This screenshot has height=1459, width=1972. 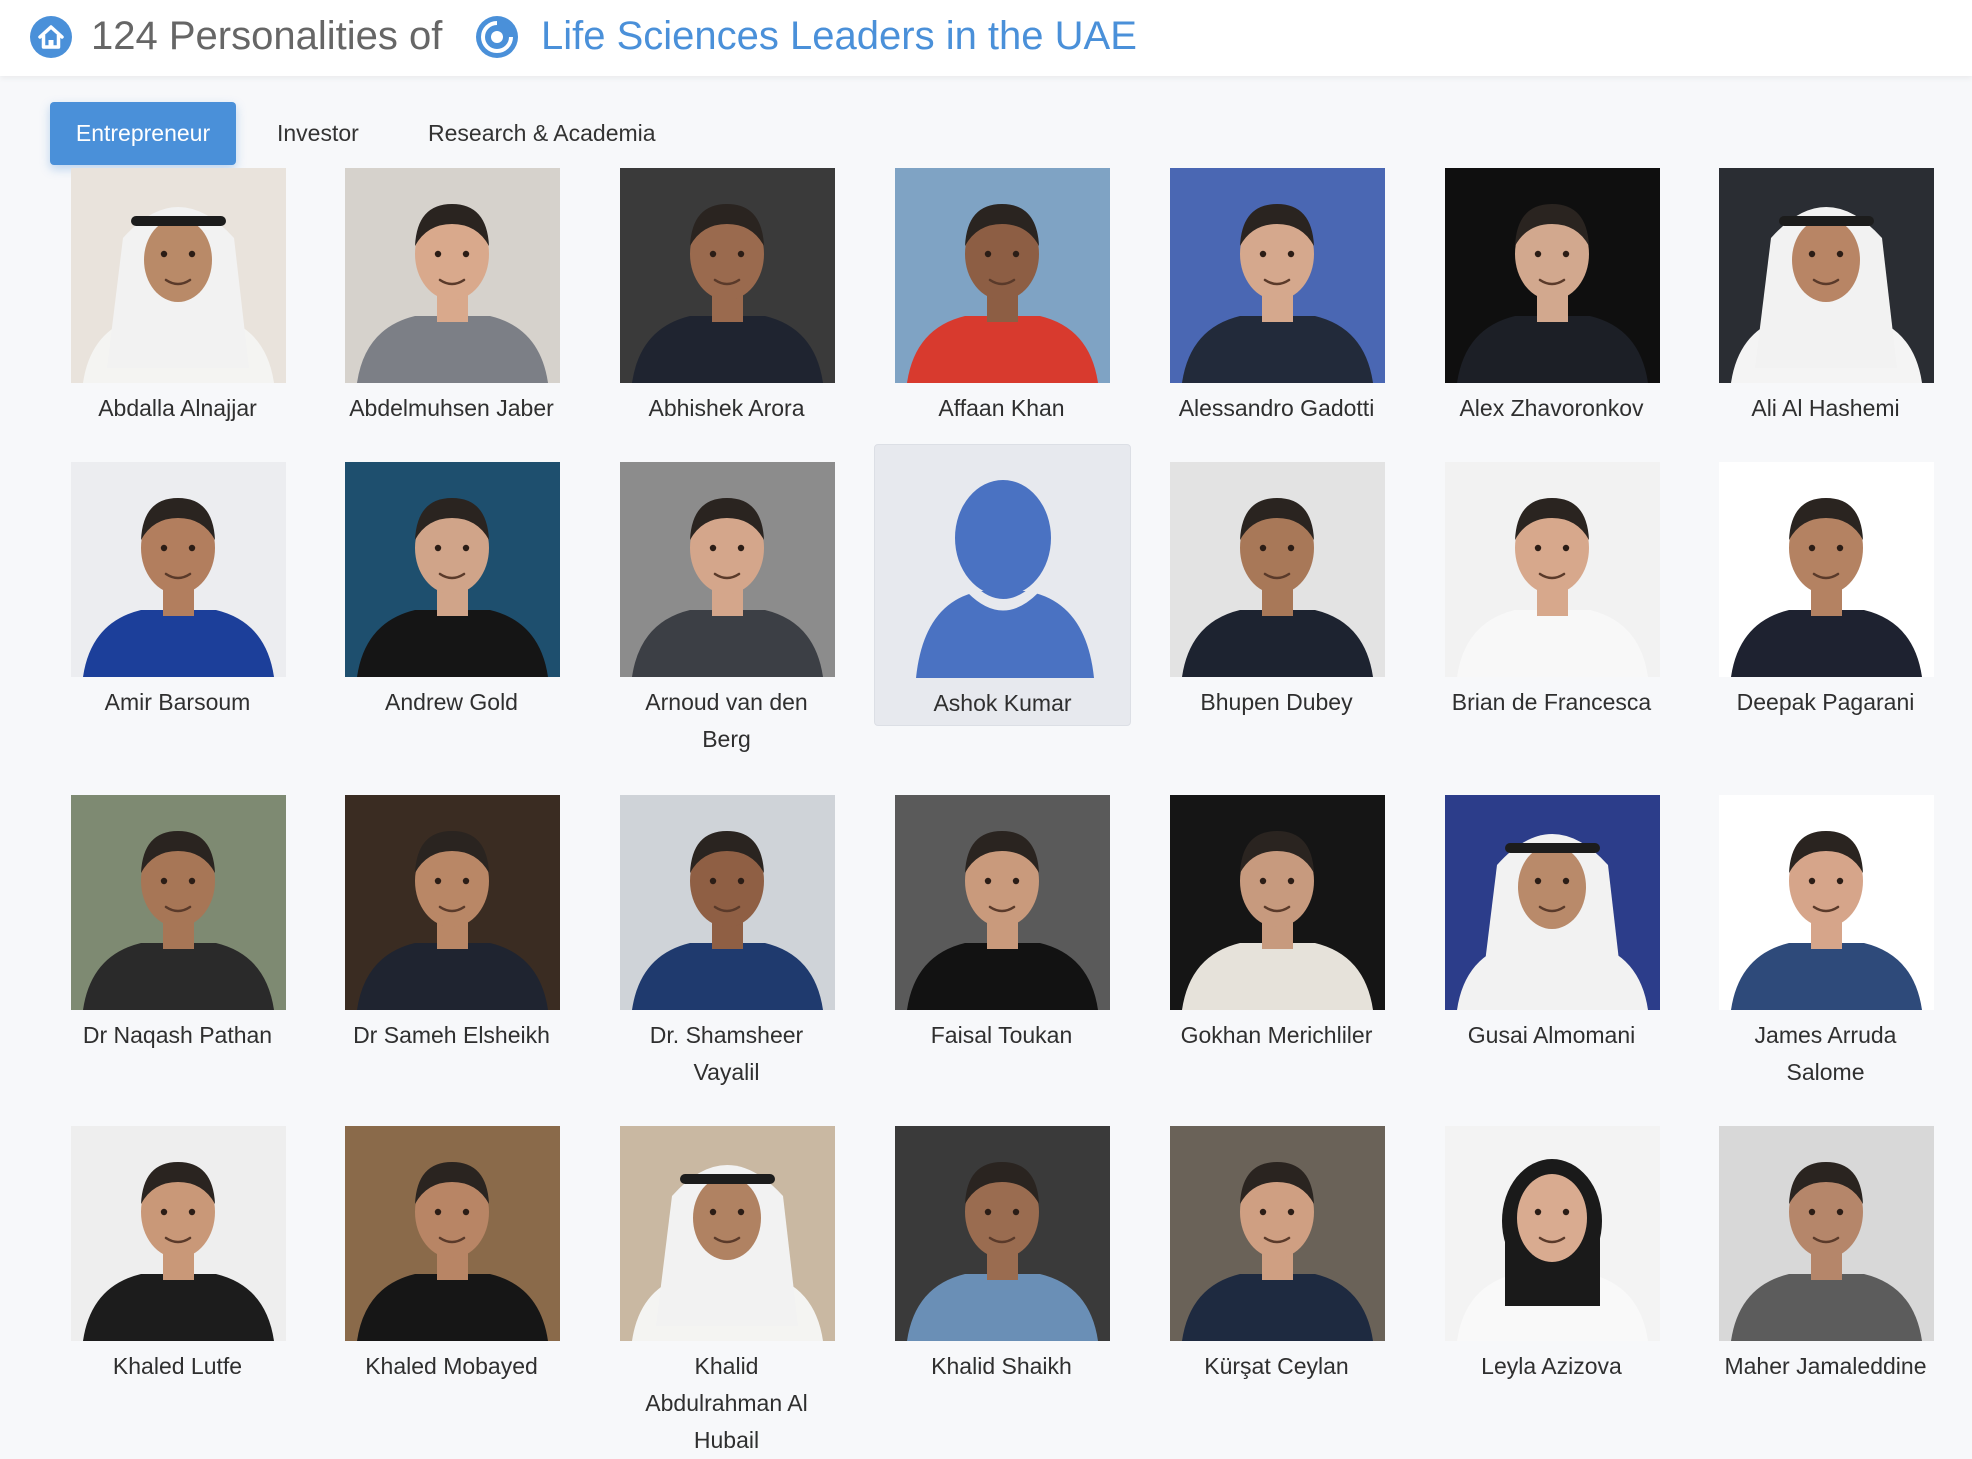 I want to click on person-card: Leyla Azizova, so click(x=1551, y=1248).